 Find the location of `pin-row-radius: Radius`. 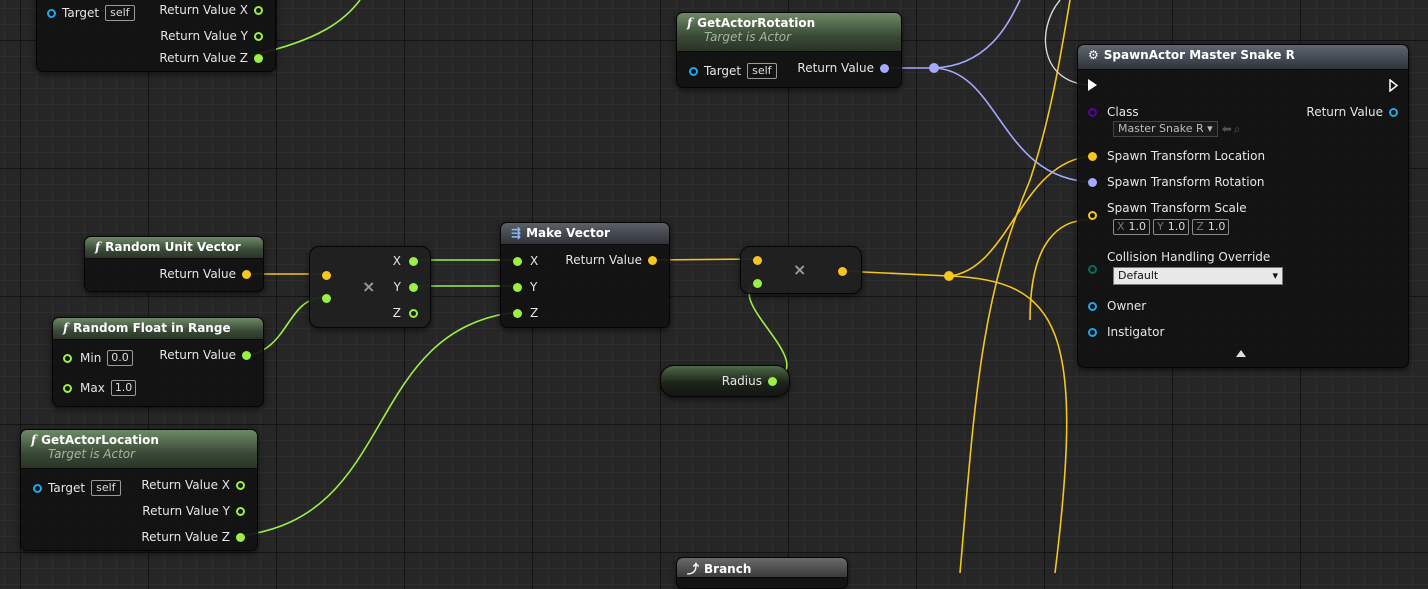

pin-row-radius: Radius is located at coordinates (749, 381).